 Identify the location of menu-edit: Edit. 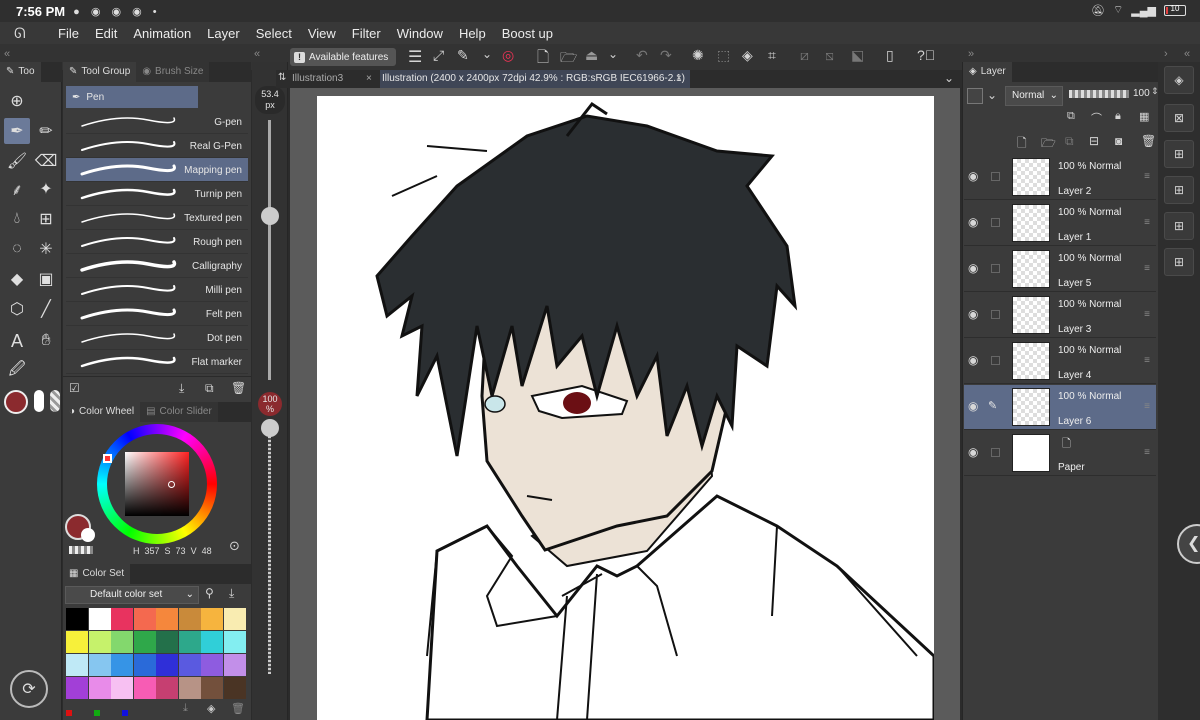
(106, 33).